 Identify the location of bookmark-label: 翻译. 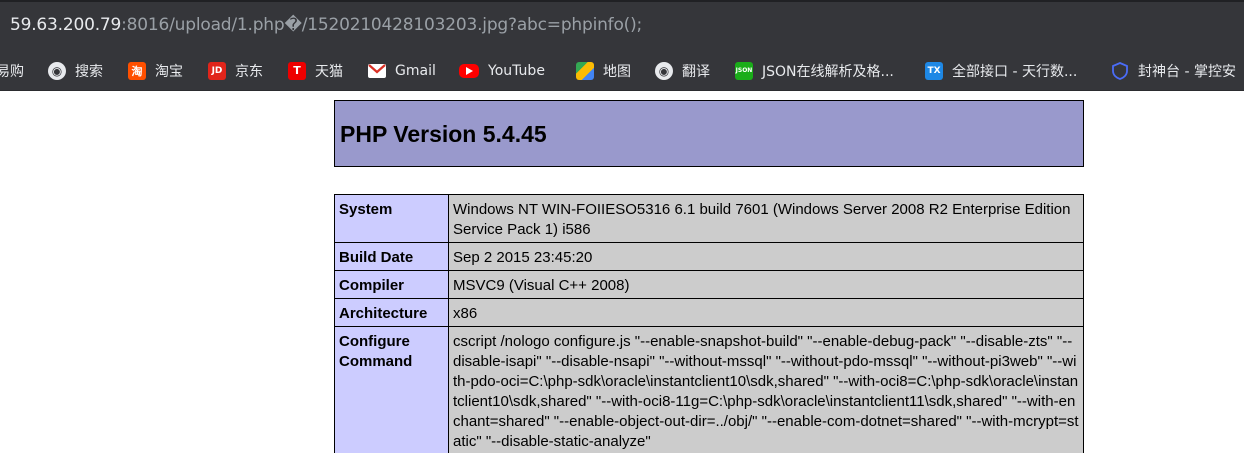
(696, 71).